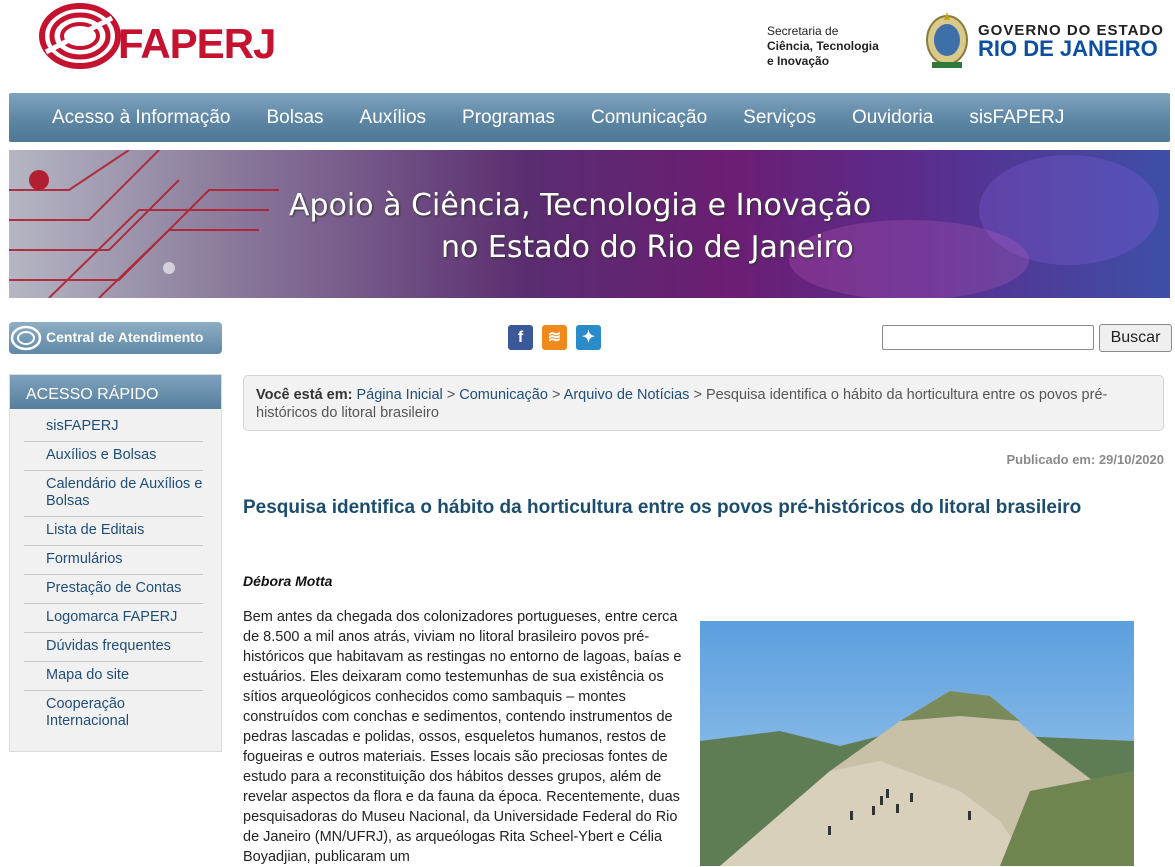 The width and height of the screenshot is (1175, 867). I want to click on banner-line-1: Apoio à Ciência, Tecnologia e Inovação, so click(580, 205).